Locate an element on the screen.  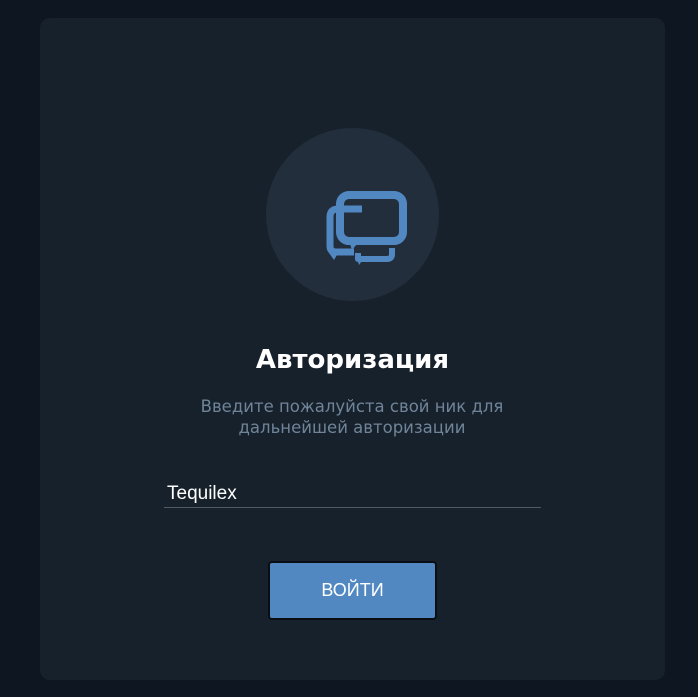
page-title: Авторизация is located at coordinates (352, 360).